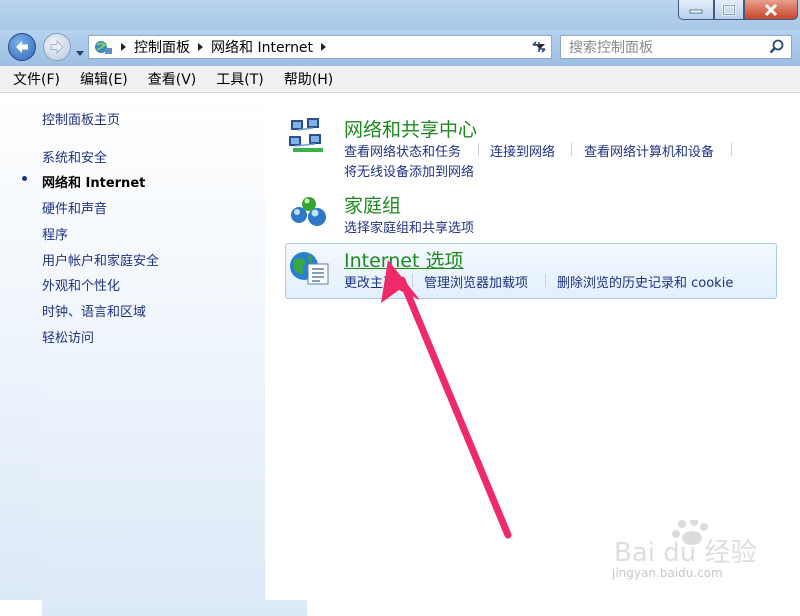 The image size is (800, 616). Describe the element at coordinates (446, 399) in the screenshot. I see `annotation-arrow` at that location.